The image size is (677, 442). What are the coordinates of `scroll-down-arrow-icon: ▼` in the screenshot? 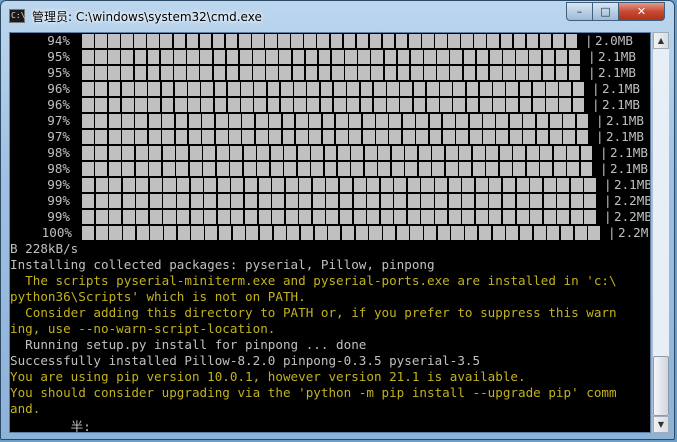 It's located at (661, 424).